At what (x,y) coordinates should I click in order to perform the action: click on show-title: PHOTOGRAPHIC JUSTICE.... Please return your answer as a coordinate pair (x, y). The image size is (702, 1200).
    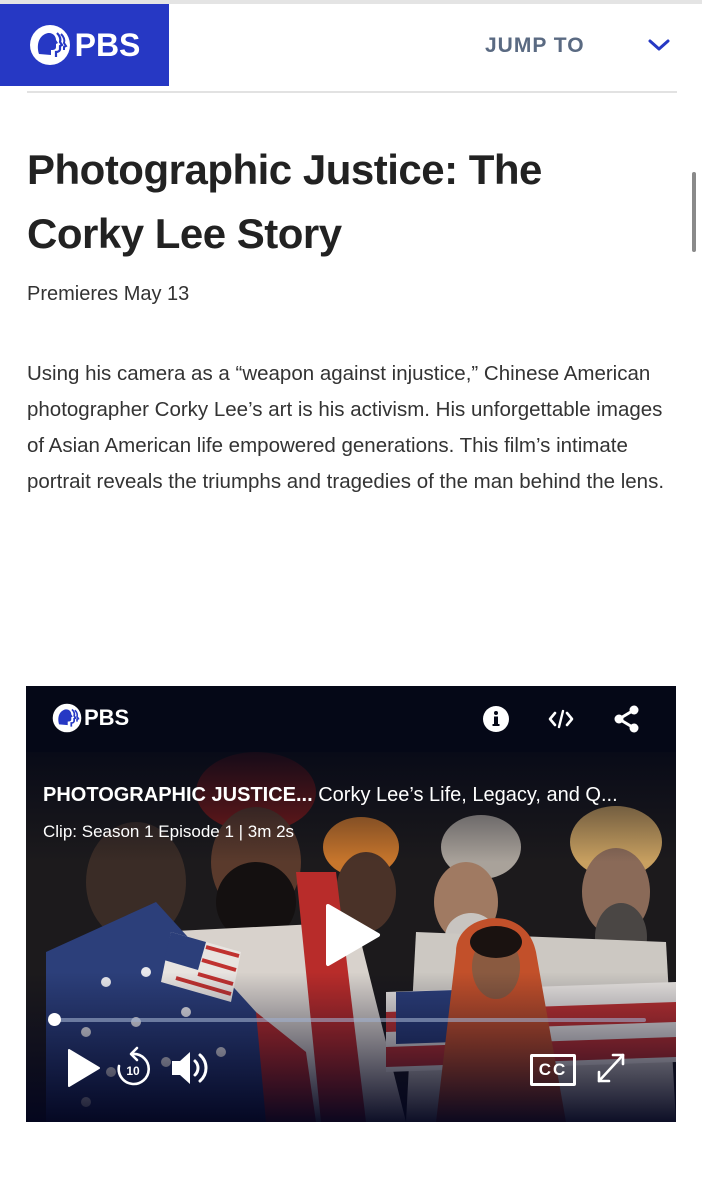
    Looking at the image, I should click on (178, 795).